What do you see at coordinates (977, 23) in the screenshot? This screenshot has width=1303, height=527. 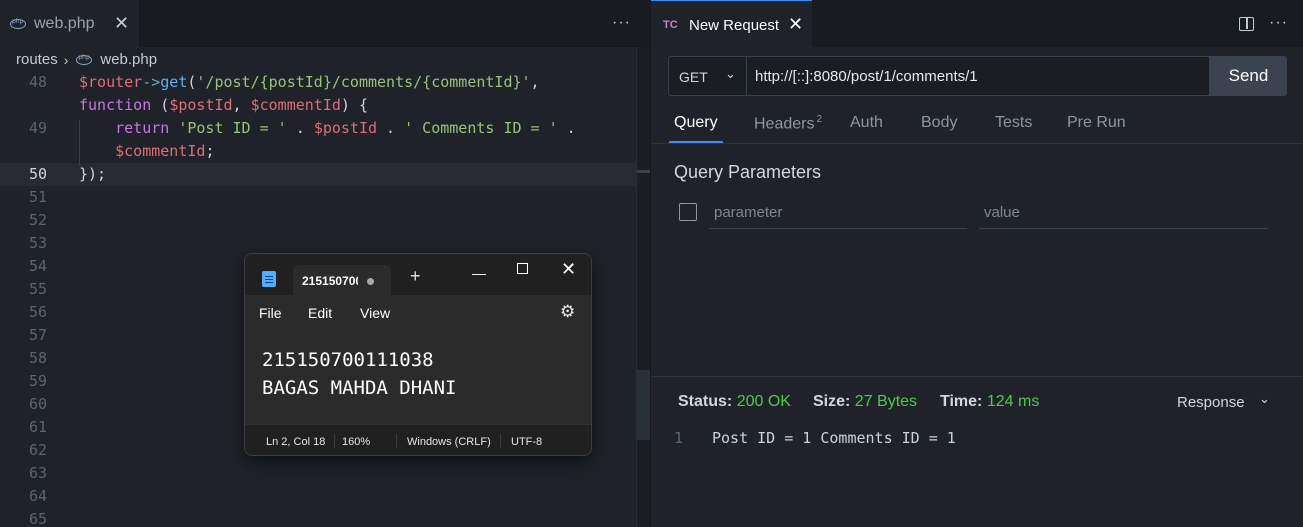 I see `tc-tab-bar: TC New Request ✕ ···` at bounding box center [977, 23].